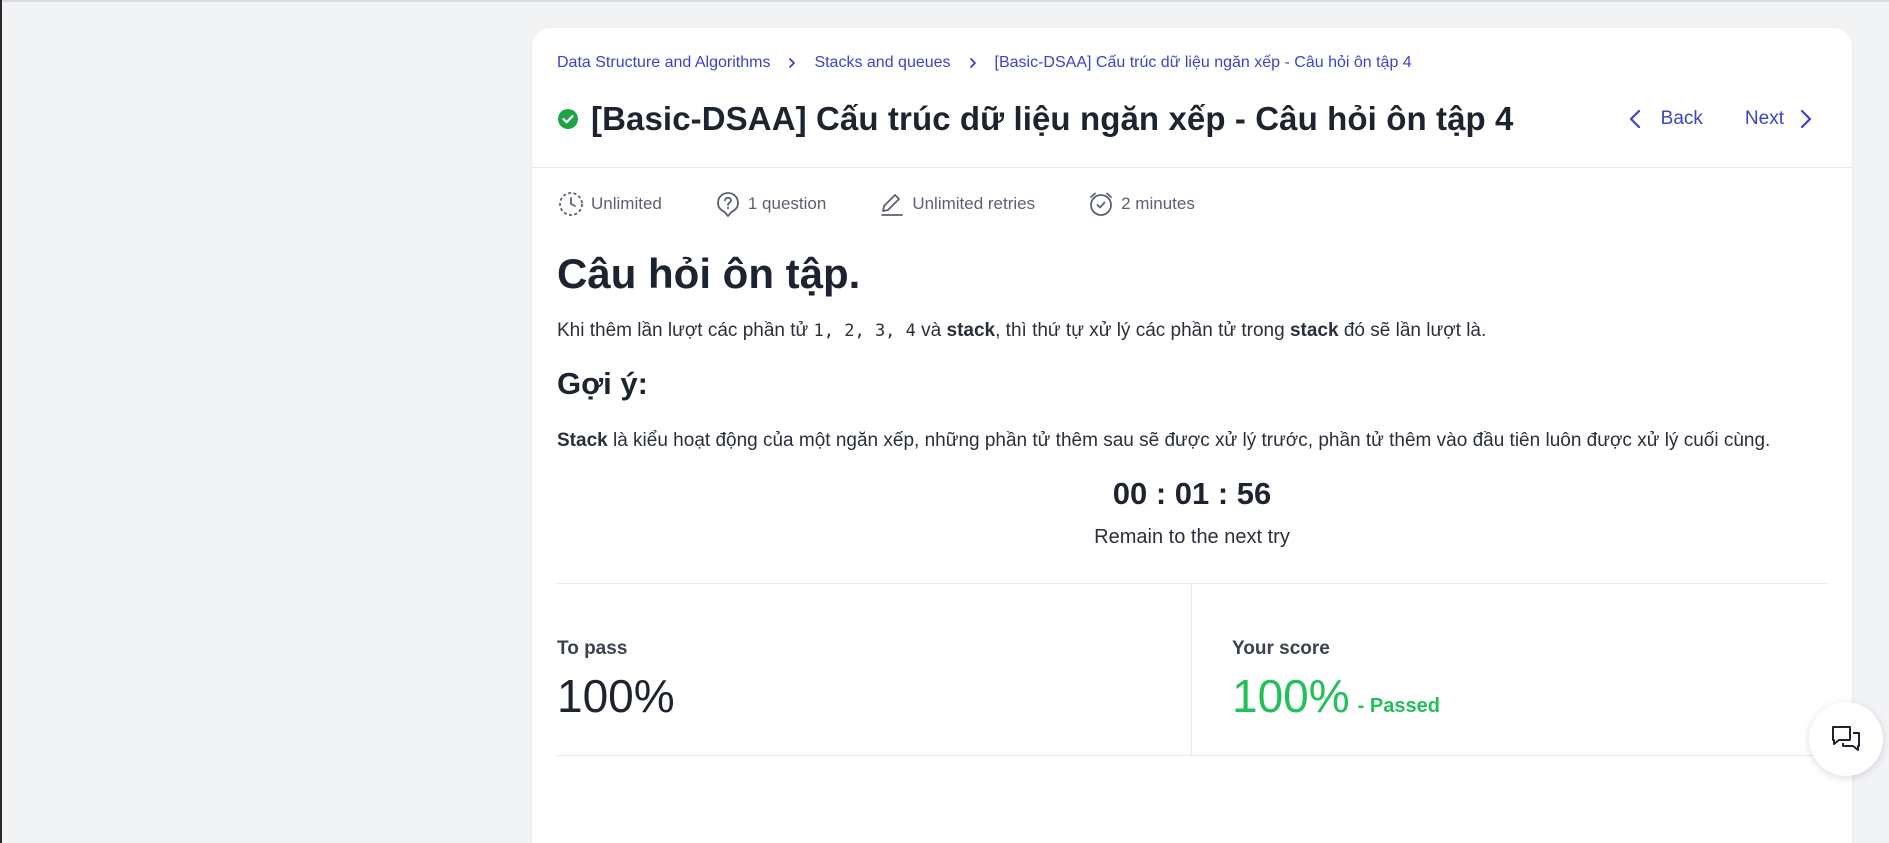  I want to click on question-part-2: và, so click(931, 330).